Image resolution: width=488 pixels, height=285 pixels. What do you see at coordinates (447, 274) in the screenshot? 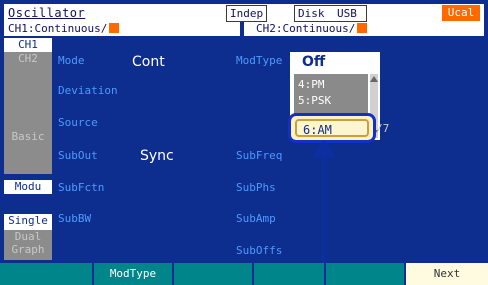
I see `softkey-next: Next` at bounding box center [447, 274].